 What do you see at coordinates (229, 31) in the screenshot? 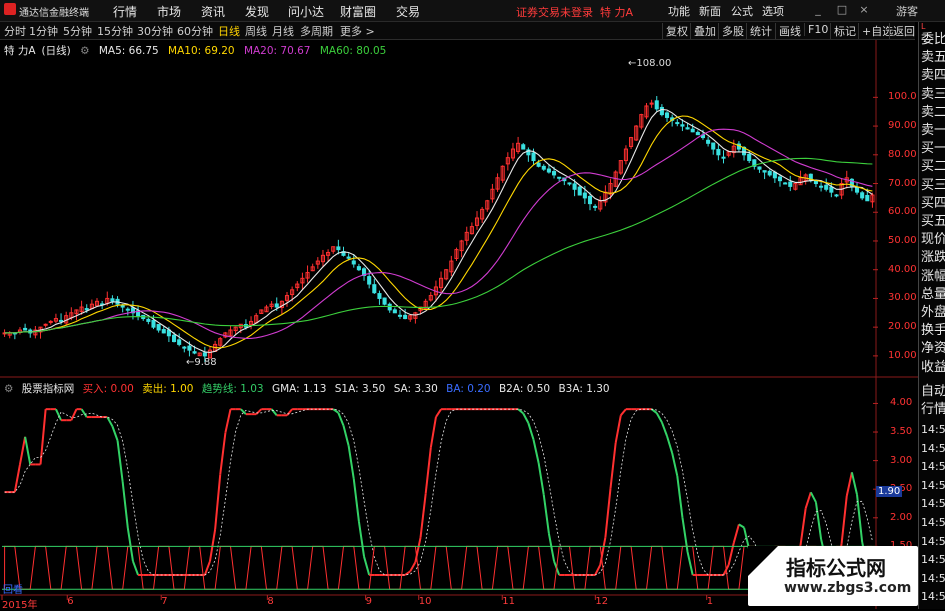
I see `tab-daily: 日线` at bounding box center [229, 31].